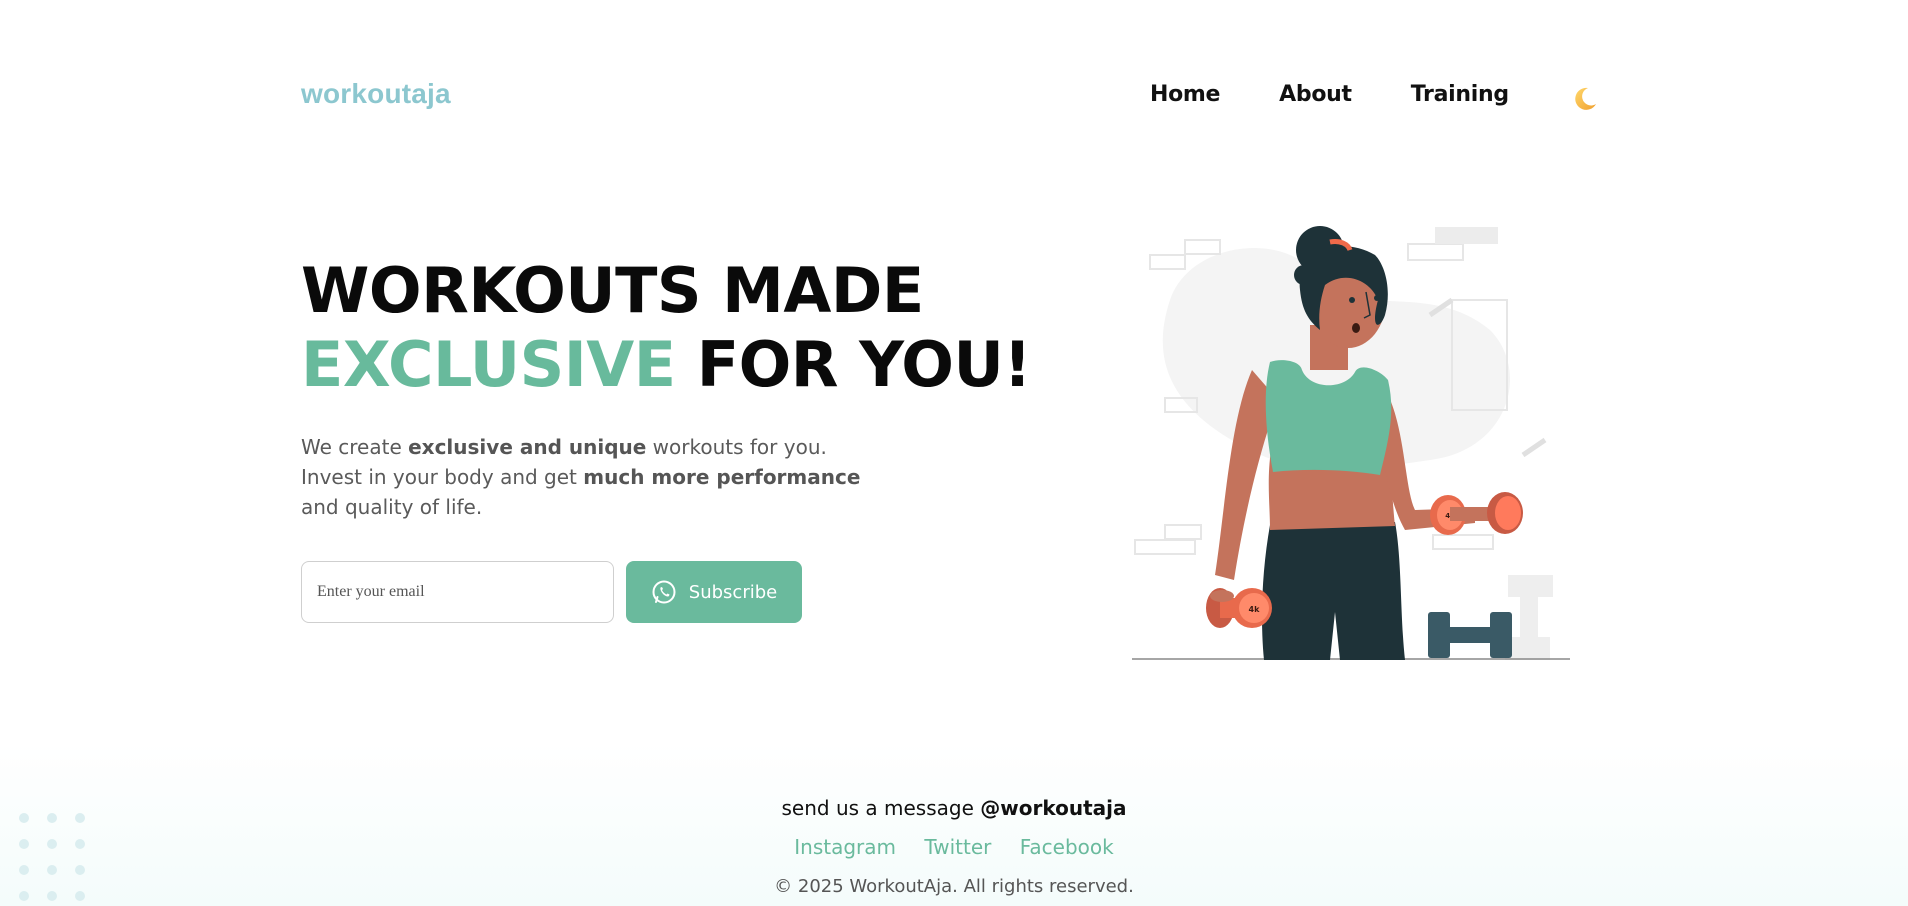 The width and height of the screenshot is (1908, 906). What do you see at coordinates (1255, 609) in the screenshot?
I see `svg-text: 4k` at bounding box center [1255, 609].